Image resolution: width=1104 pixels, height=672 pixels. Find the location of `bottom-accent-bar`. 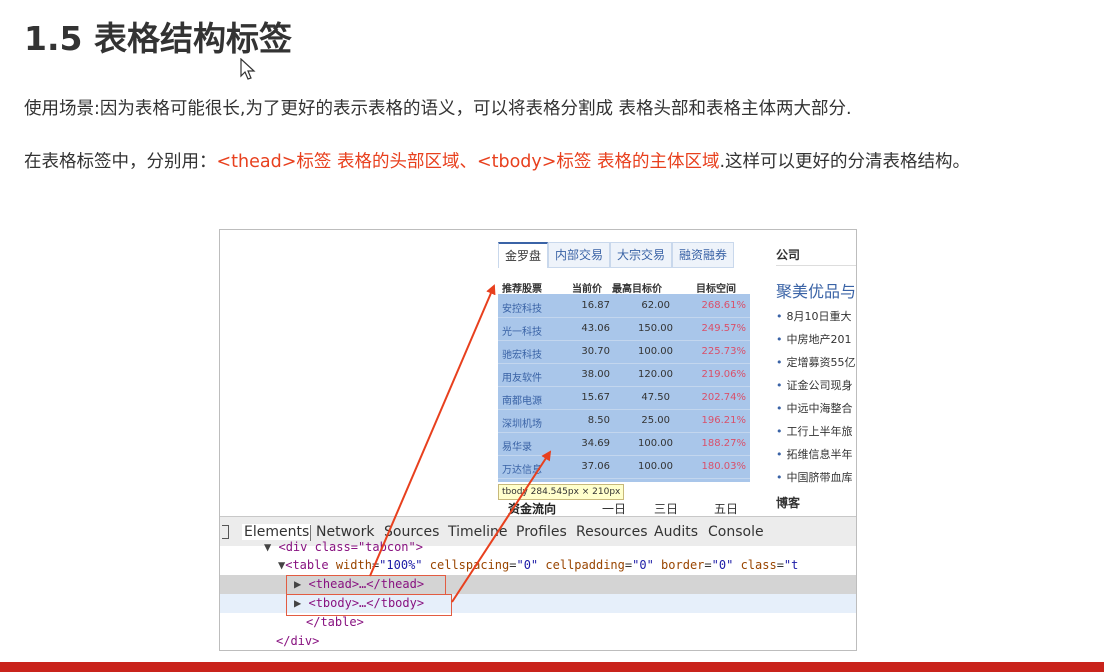

bottom-accent-bar is located at coordinates (552, 667).